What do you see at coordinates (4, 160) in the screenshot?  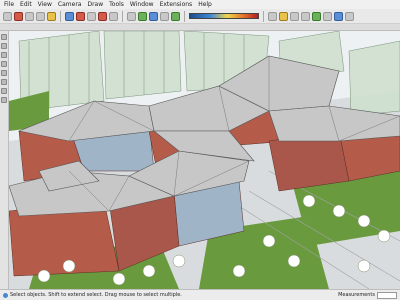 I see `left-toolbar` at bounding box center [4, 160].